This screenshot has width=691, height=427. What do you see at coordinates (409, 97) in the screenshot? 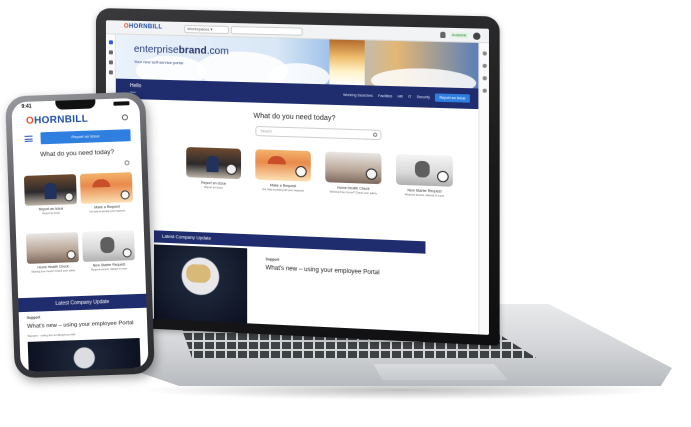
I see `nav-link-it: IT` at bounding box center [409, 97].